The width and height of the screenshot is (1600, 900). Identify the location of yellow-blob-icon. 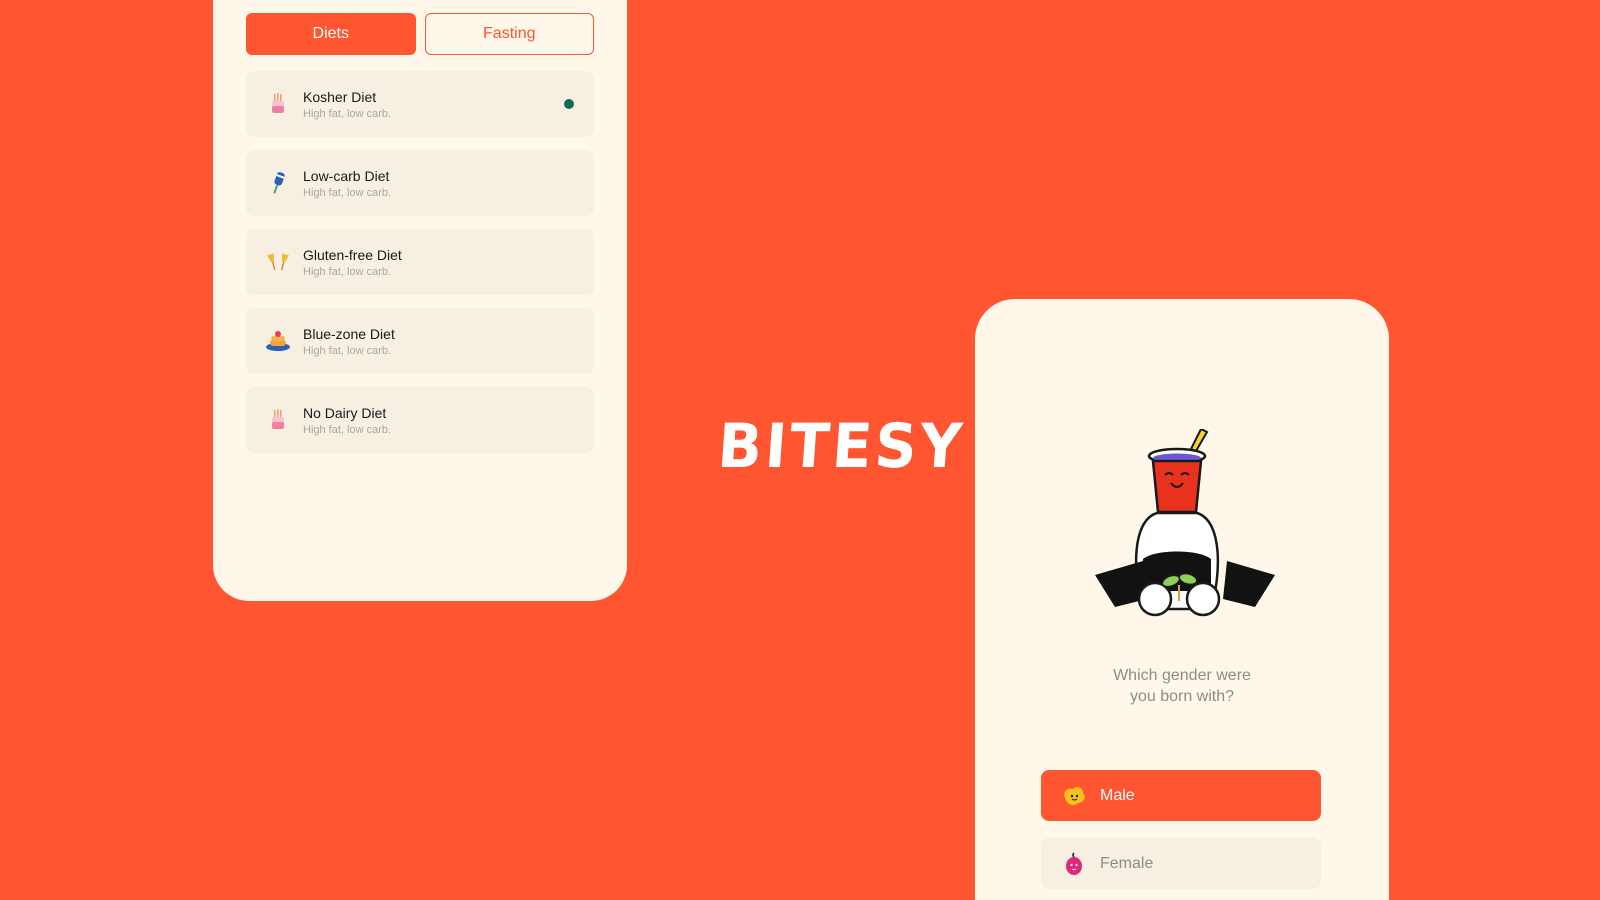
(1074, 796).